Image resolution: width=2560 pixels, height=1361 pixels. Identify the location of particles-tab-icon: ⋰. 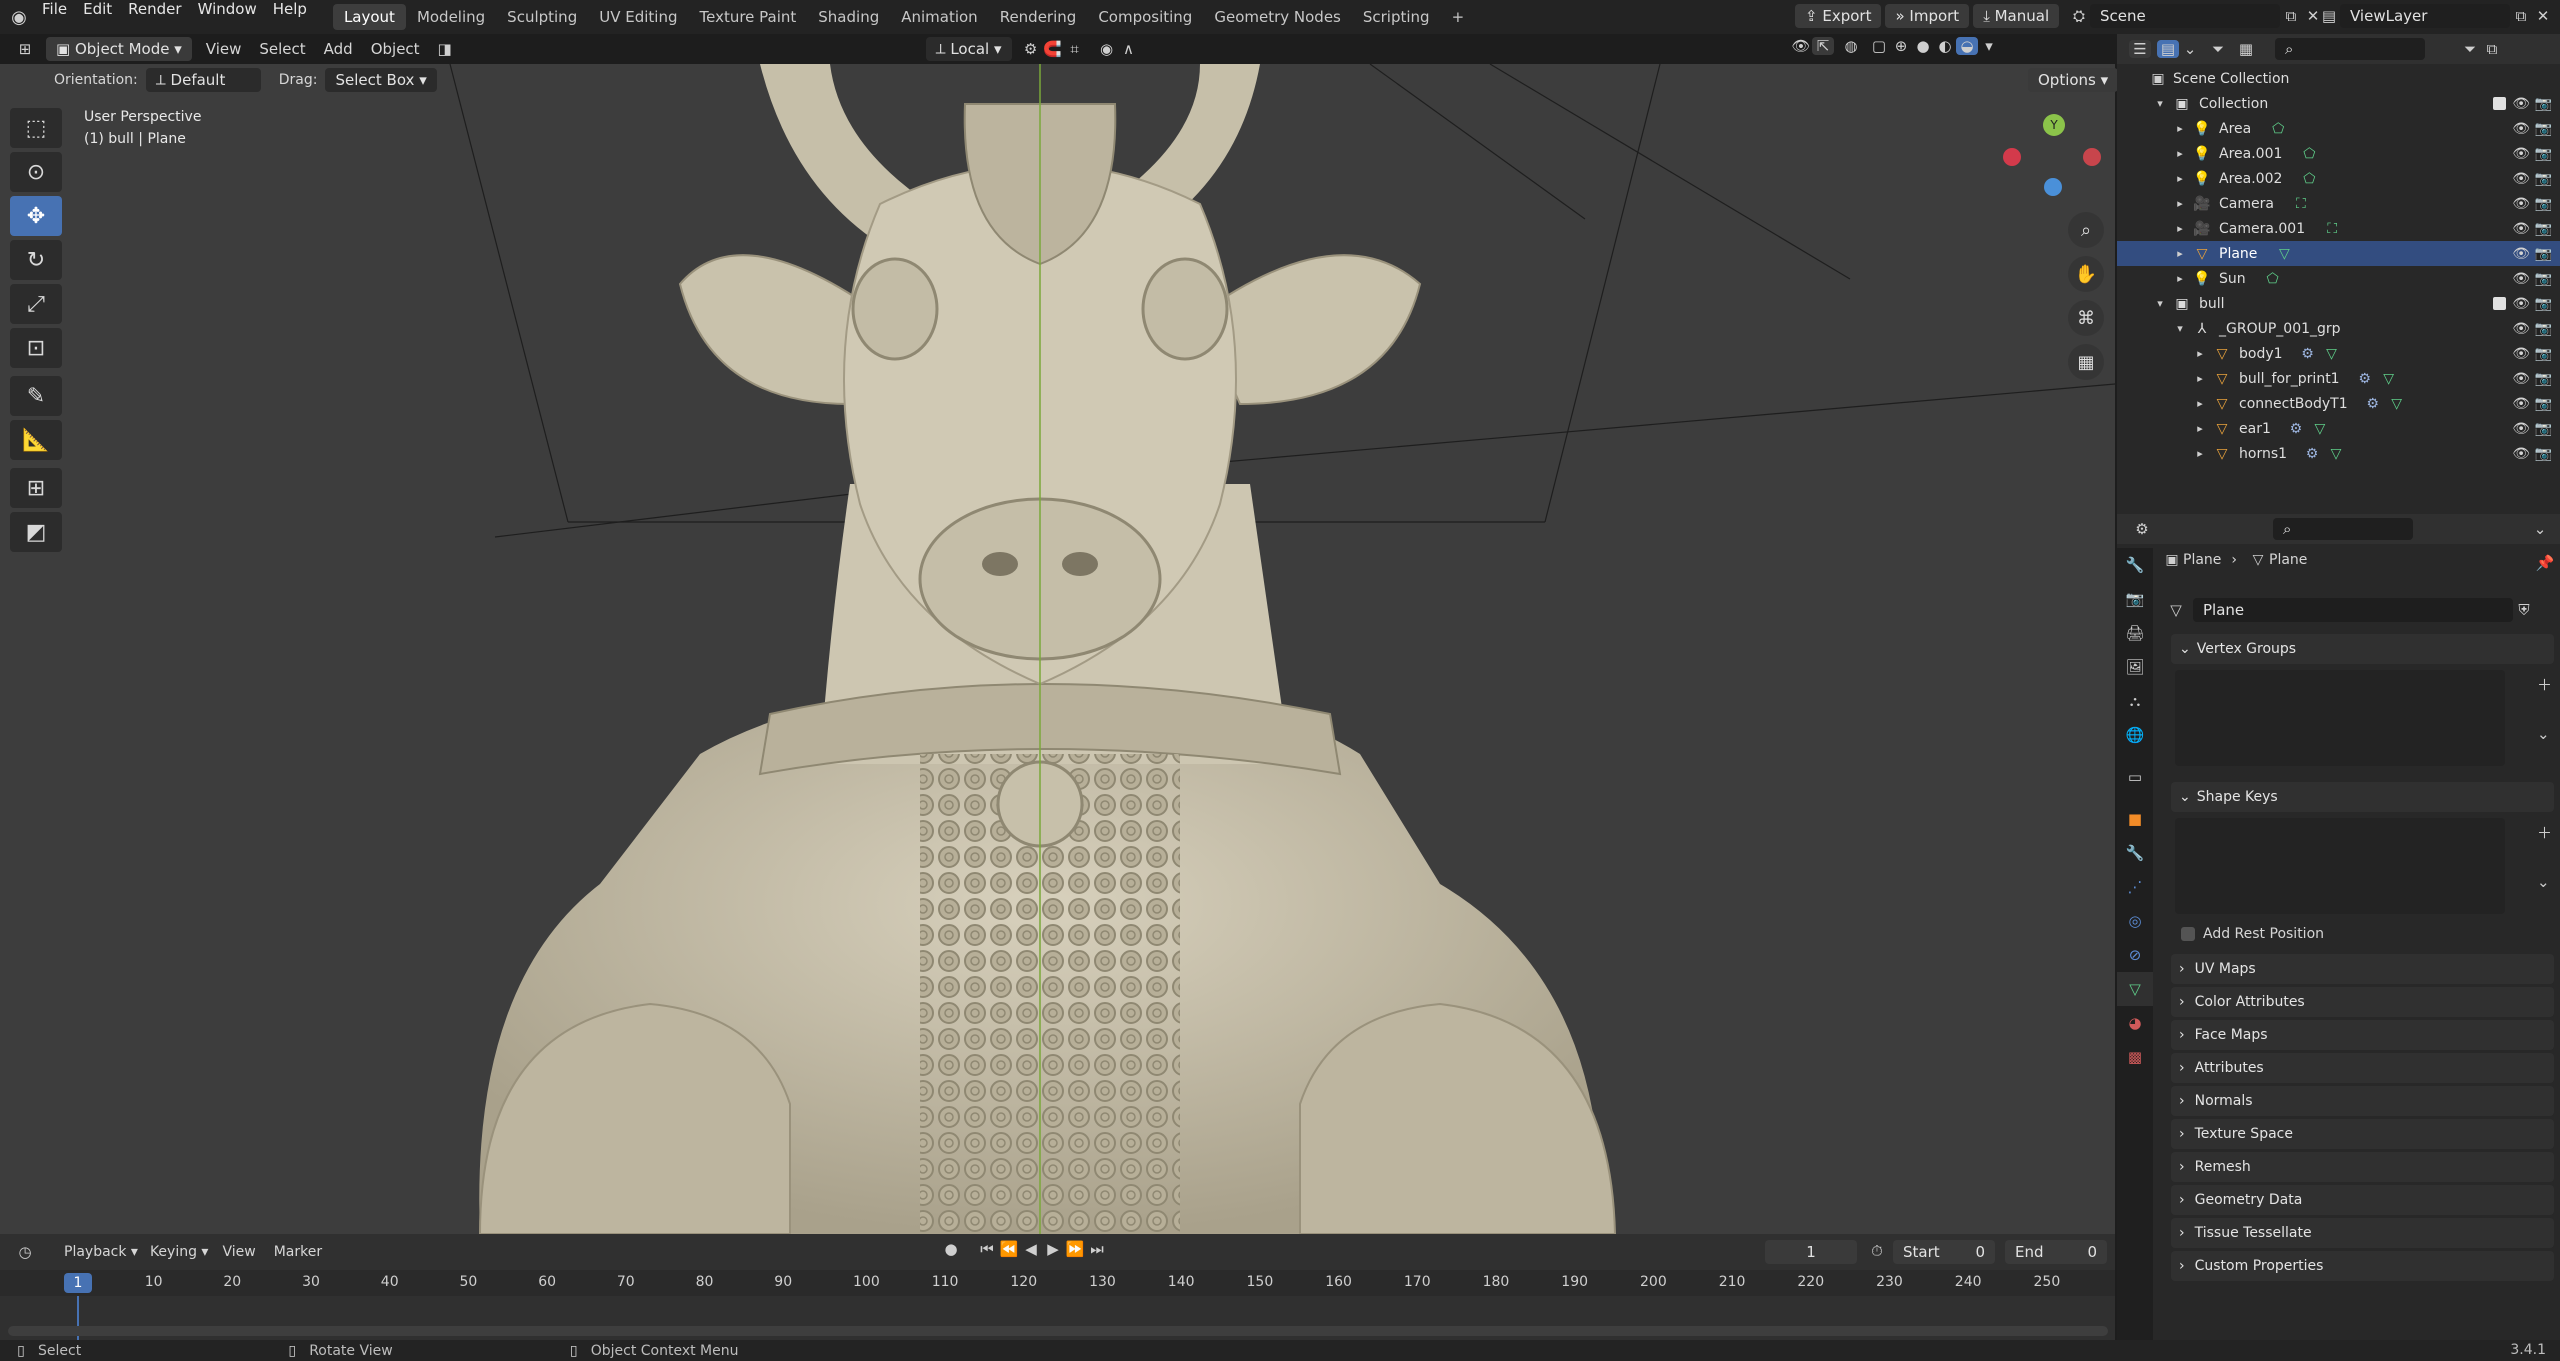
(2135, 887).